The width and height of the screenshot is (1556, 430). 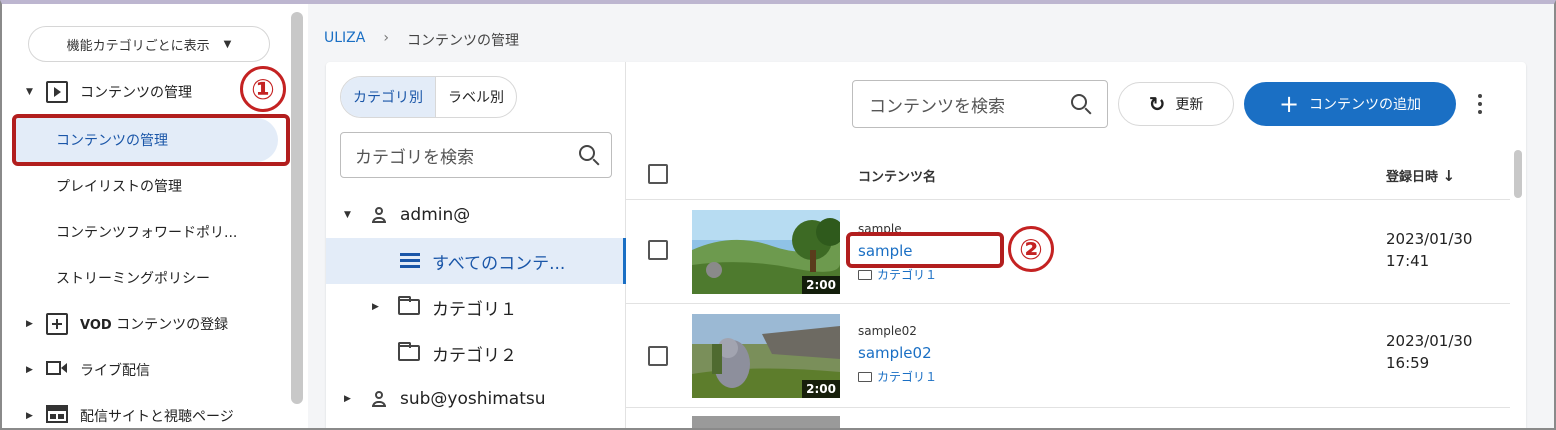 What do you see at coordinates (476, 155) in the screenshot?
I see `category-search-input: カテゴリを検索` at bounding box center [476, 155].